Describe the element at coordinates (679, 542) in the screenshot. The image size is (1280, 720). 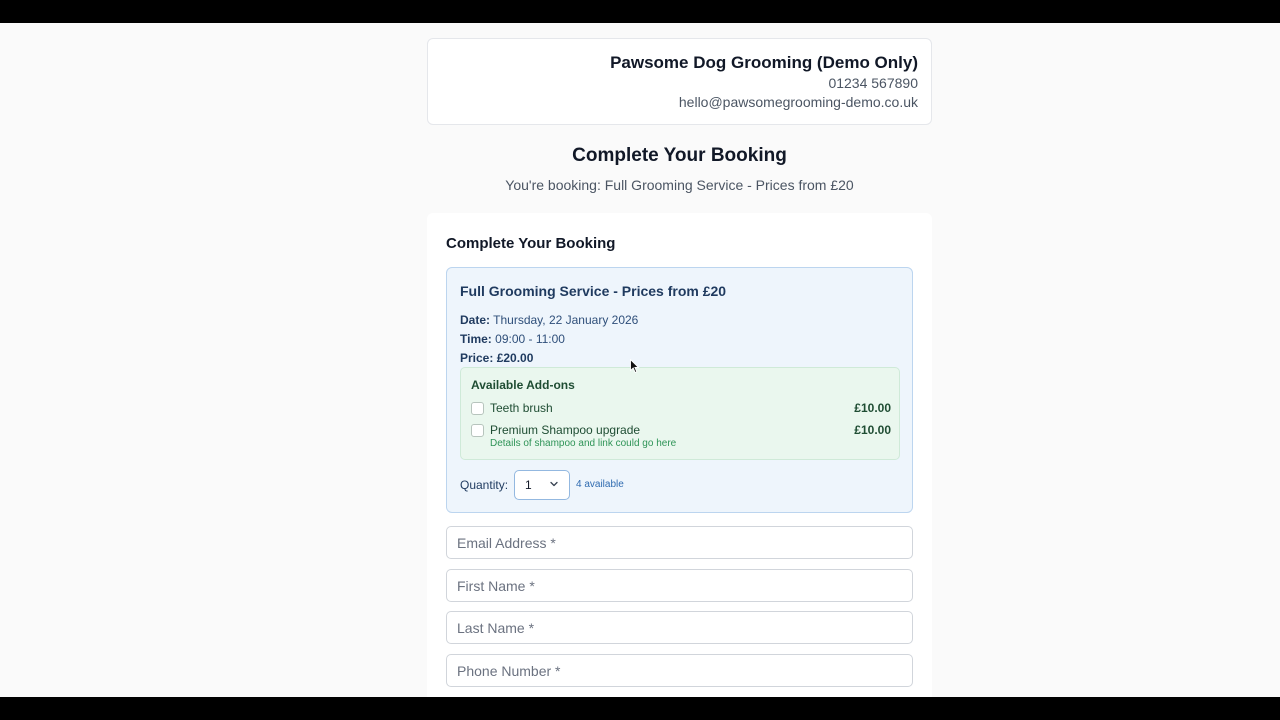
I see `email-field` at that location.